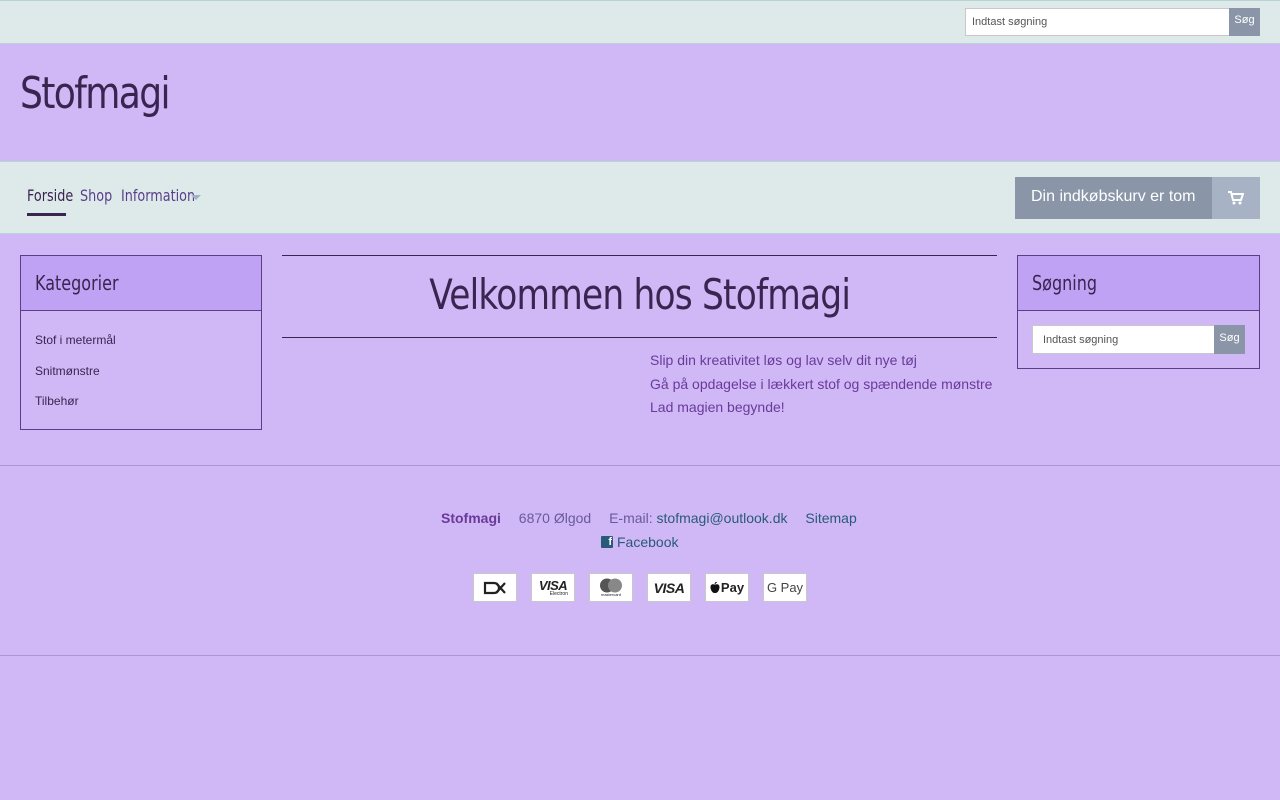 Image resolution: width=1280 pixels, height=800 pixels. What do you see at coordinates (631, 518) in the screenshot?
I see `footer-email-label: E-mail:` at bounding box center [631, 518].